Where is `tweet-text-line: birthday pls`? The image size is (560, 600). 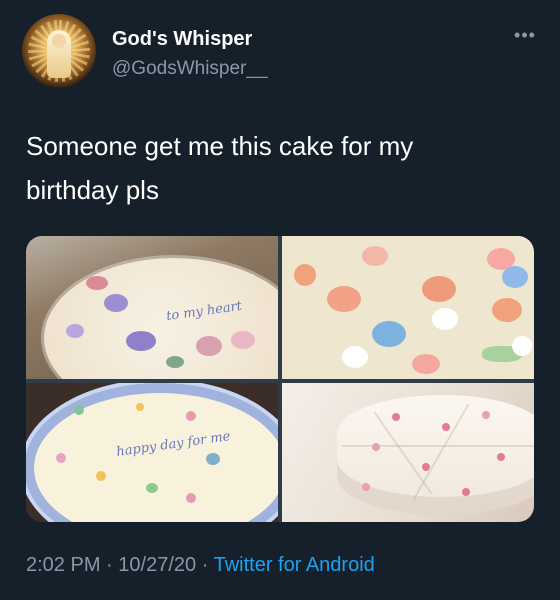
tweet-text-line: birthday pls is located at coordinates (92, 190).